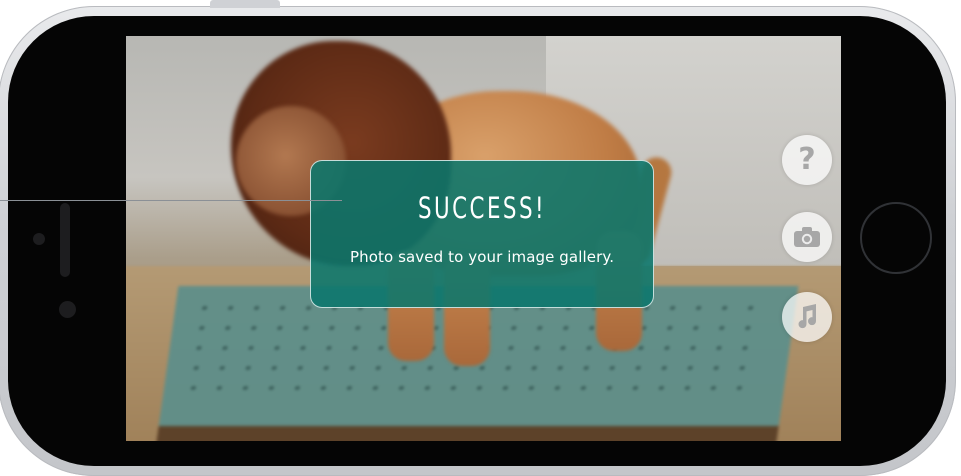 The width and height of the screenshot is (961, 476). Describe the element at coordinates (245, 4) in the screenshot. I see `phone-side-button` at that location.